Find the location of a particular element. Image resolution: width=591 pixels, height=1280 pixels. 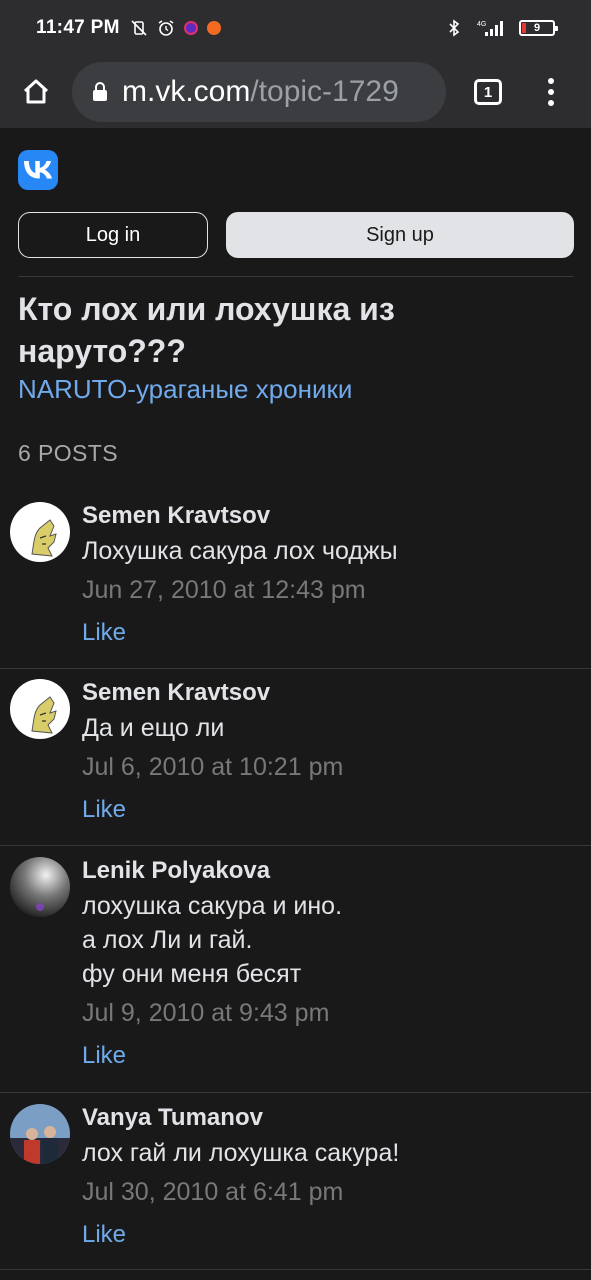

topic-title: Кто лох или лохушка из наруто??? is located at coordinates (206, 330).